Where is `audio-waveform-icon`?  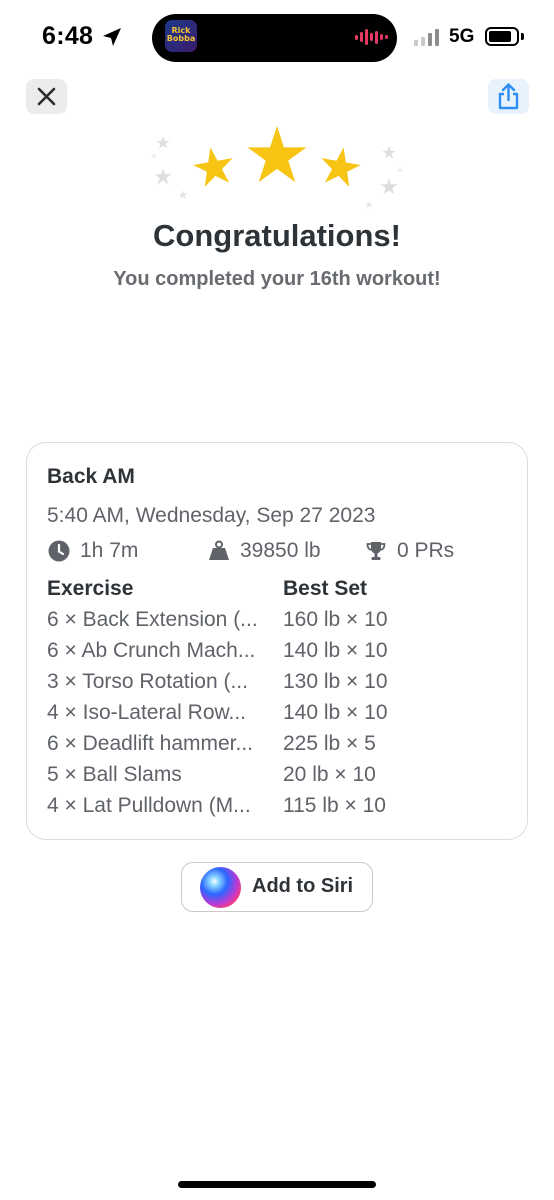
audio-waveform-icon is located at coordinates (371, 37).